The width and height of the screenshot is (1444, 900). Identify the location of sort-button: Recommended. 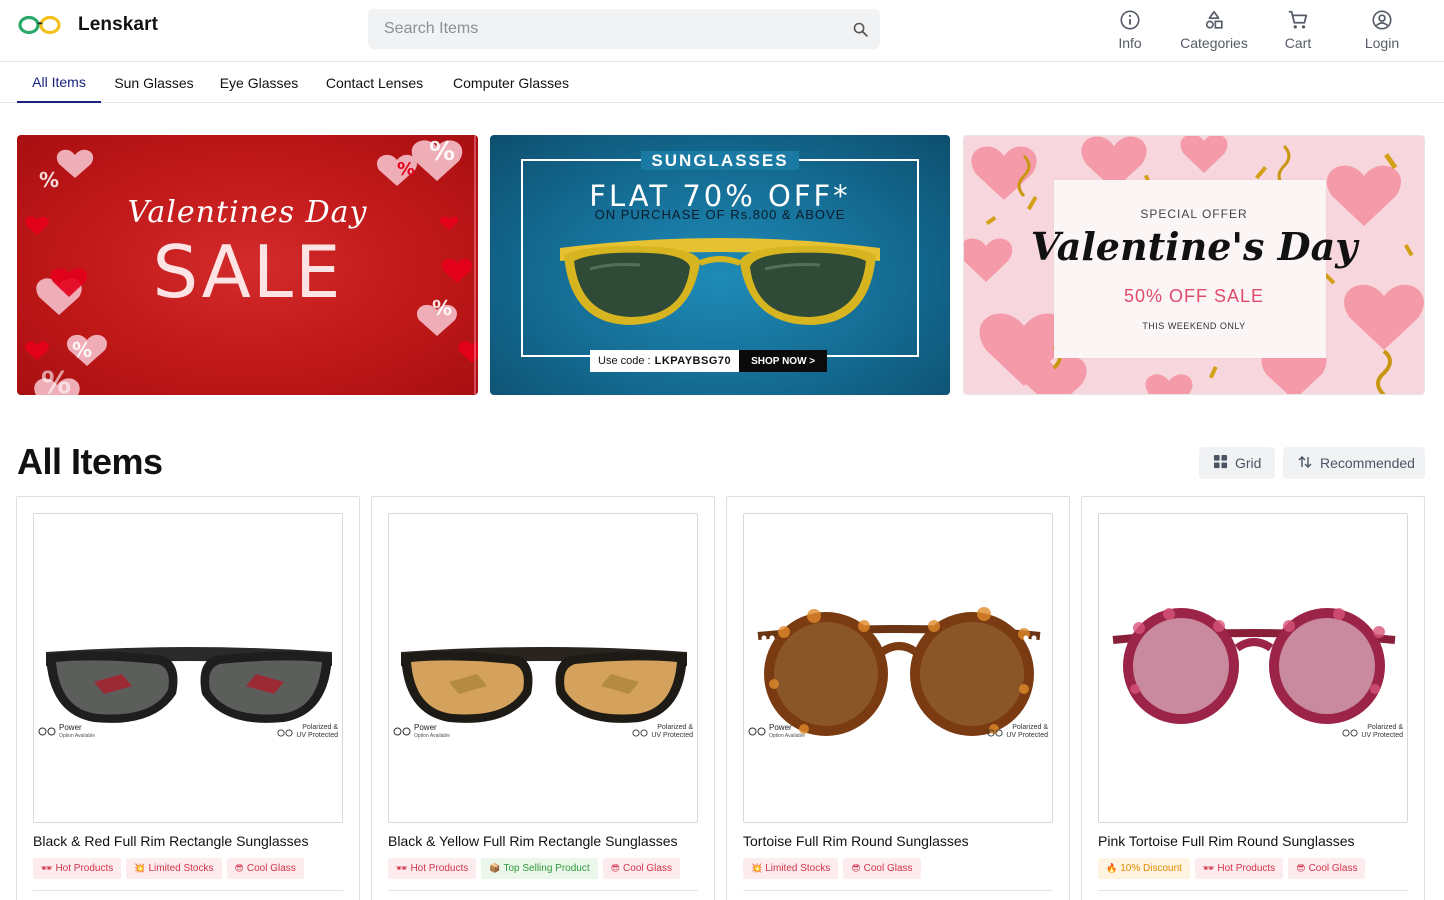
(1354, 463).